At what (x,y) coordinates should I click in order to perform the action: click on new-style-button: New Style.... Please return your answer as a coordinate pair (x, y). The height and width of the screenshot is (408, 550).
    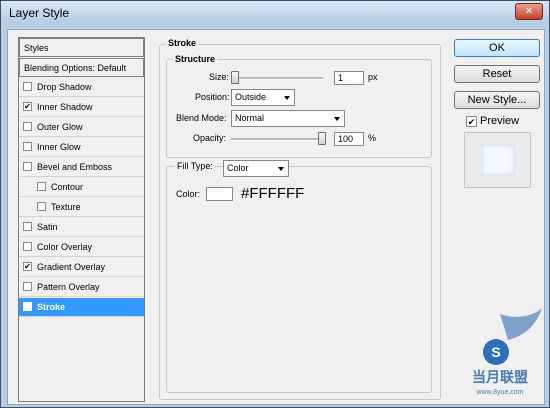
    Looking at the image, I should click on (497, 100).